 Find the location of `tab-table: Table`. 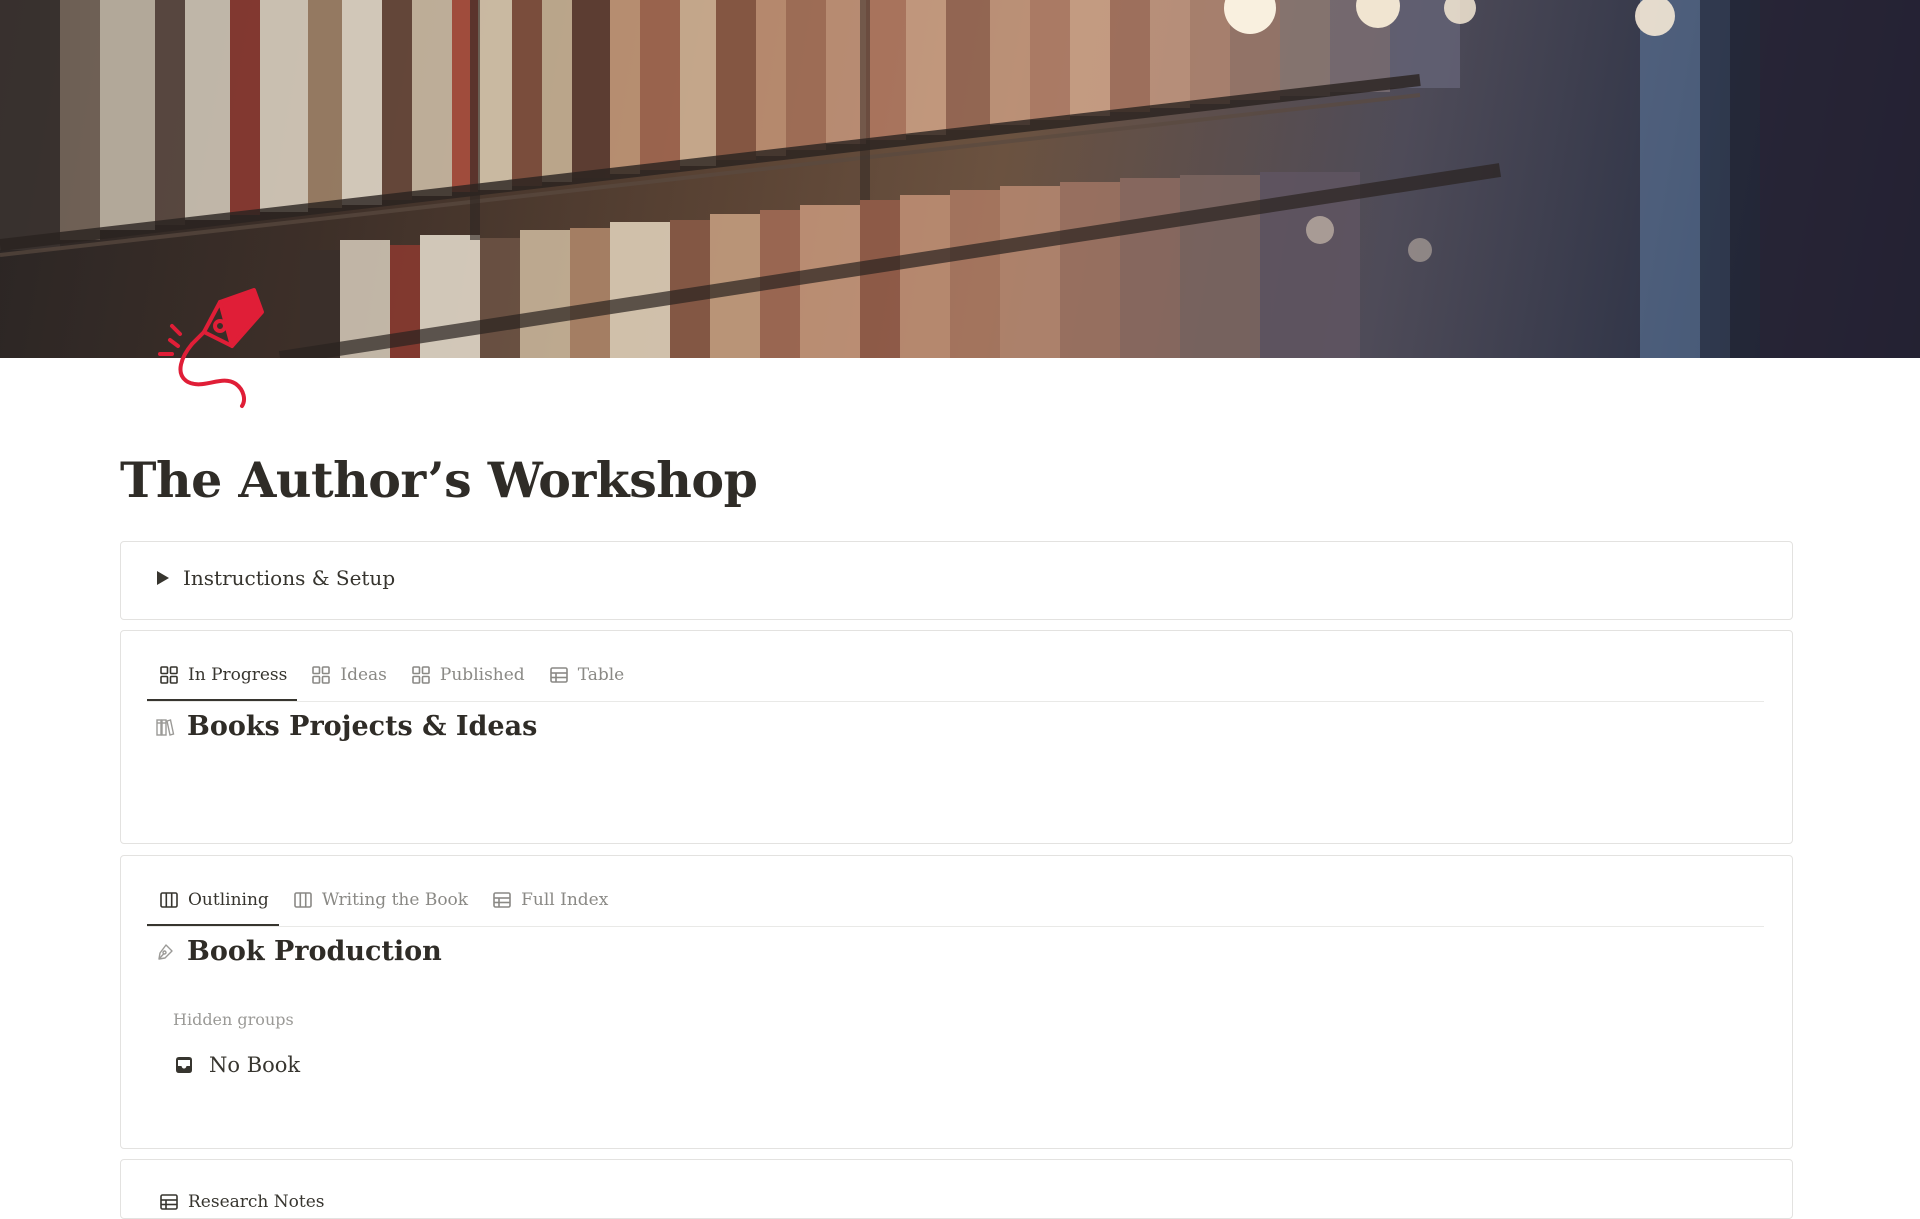

tab-table: Table is located at coordinates (586, 675).